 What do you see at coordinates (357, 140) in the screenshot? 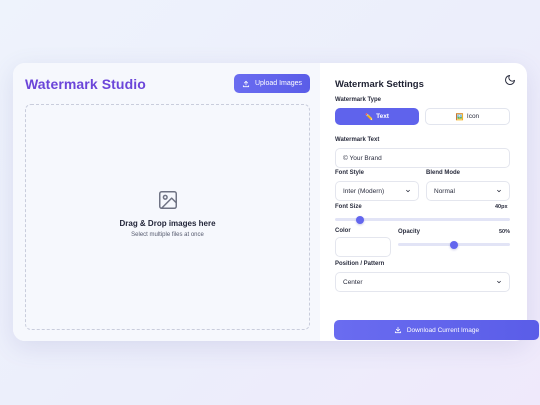
I see `watermark-text-label: Watermark Text` at bounding box center [357, 140].